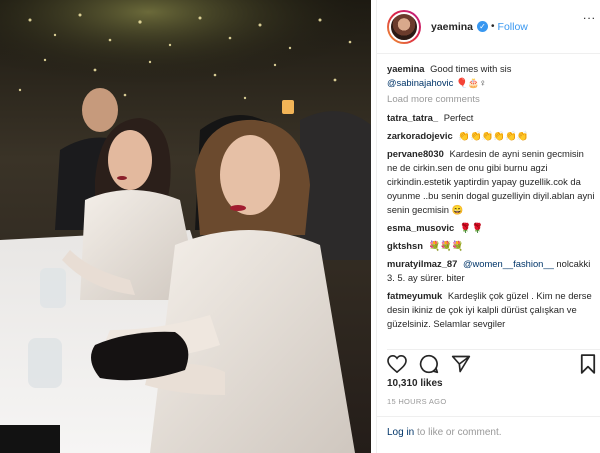  I want to click on comment-text: 👏👏👏👏👏👏, so click(493, 135).